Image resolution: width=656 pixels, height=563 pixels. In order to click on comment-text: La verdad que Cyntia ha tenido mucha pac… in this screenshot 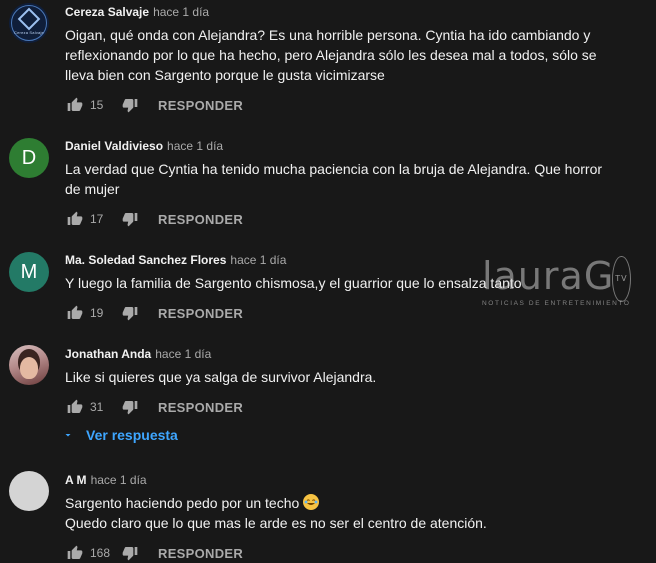, I will do `click(334, 179)`.